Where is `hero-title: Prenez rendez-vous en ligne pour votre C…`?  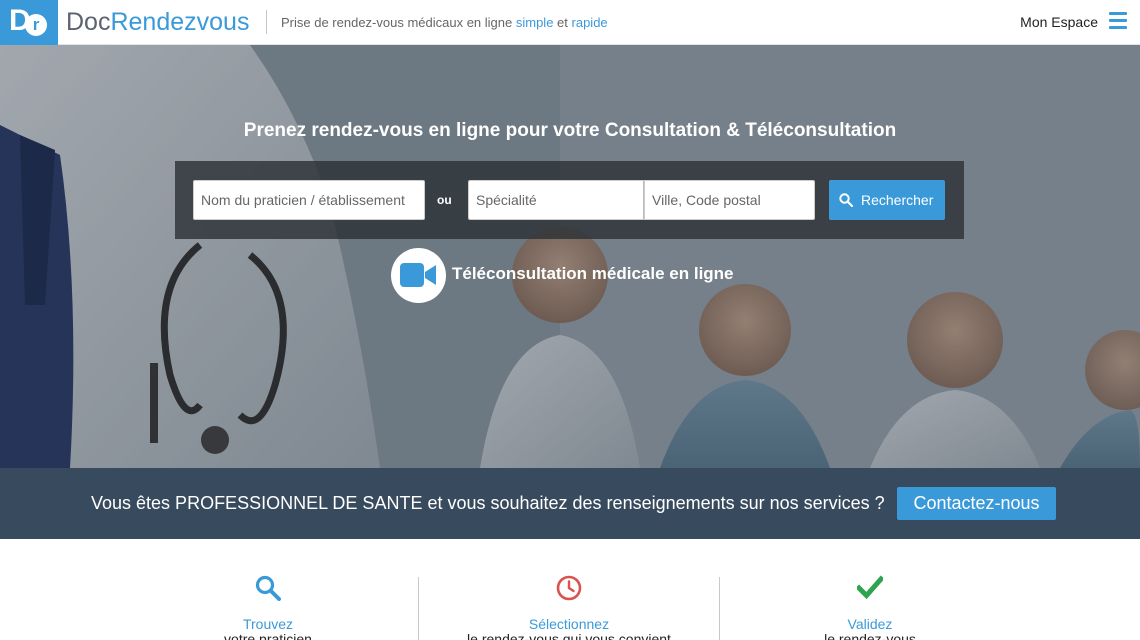 hero-title: Prenez rendez-vous en ligne pour votre C… is located at coordinates (570, 130).